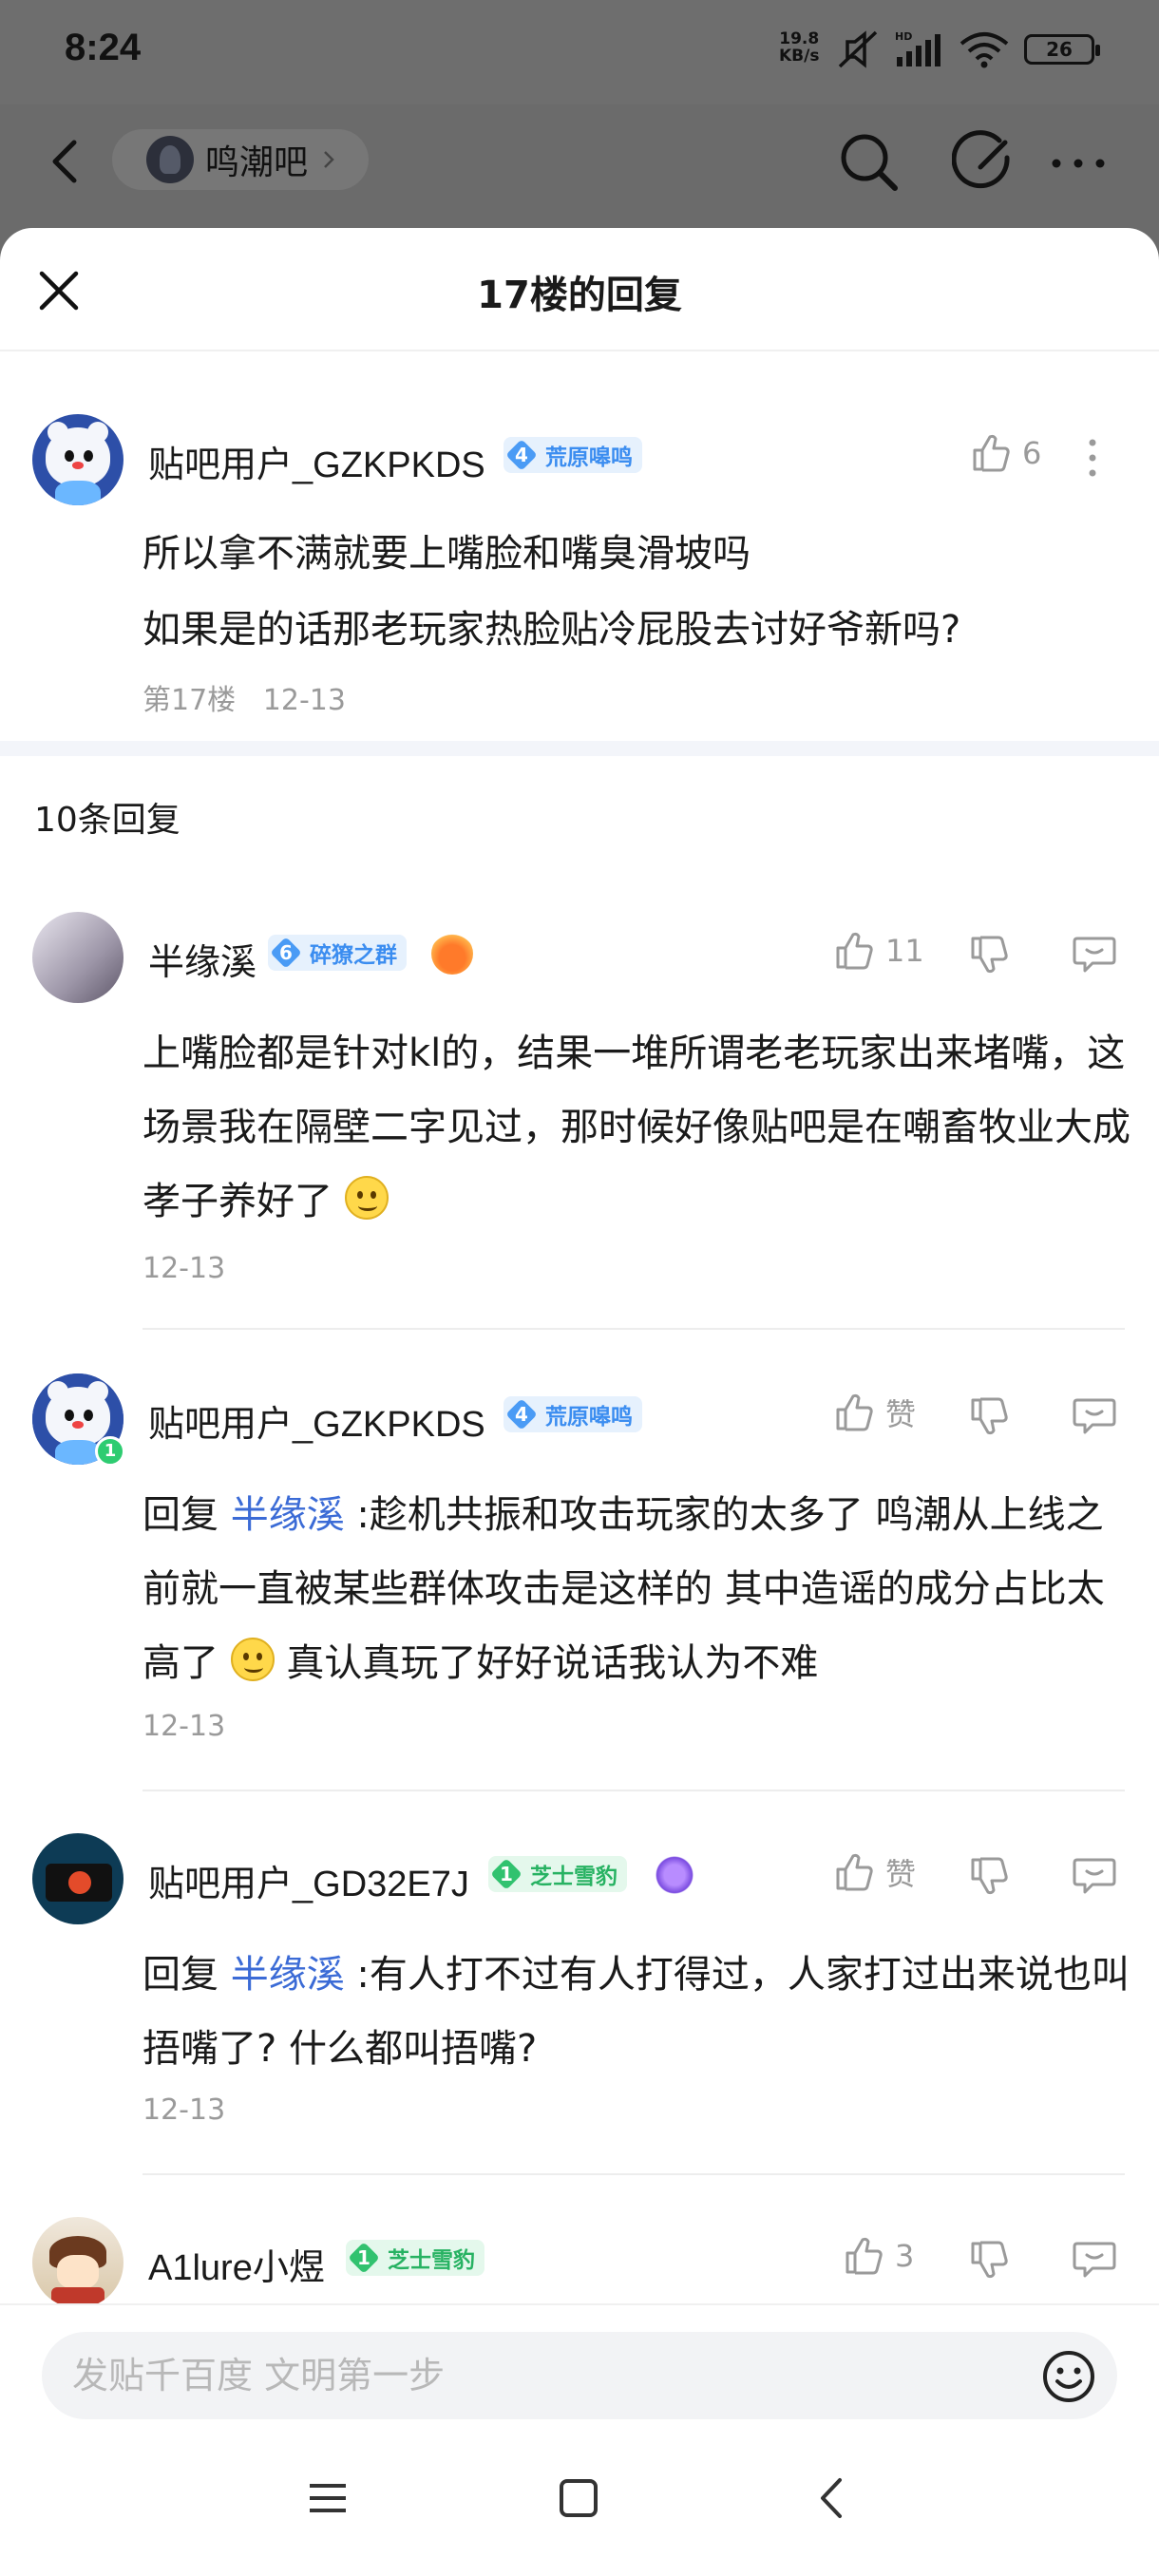 The image size is (1159, 2576). Describe the element at coordinates (917, 48) in the screenshot. I see `signal-icon: HD` at that location.